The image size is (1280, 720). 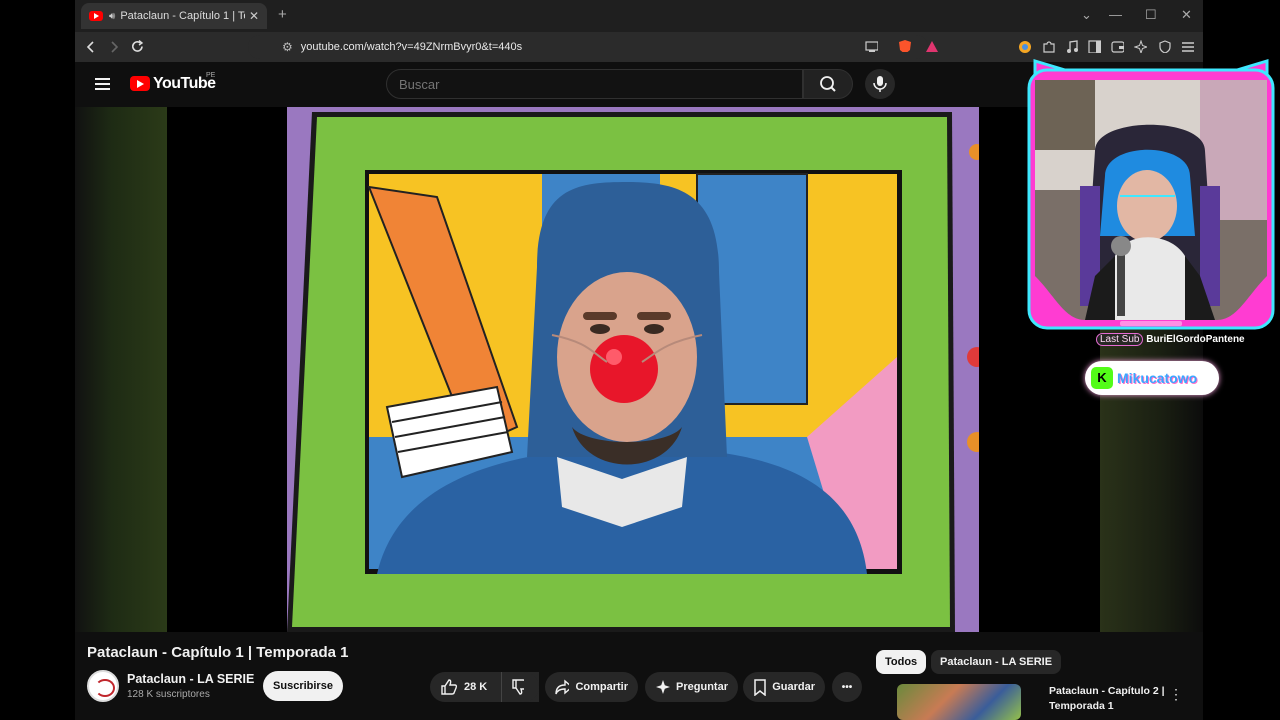 What do you see at coordinates (103, 686) in the screenshot?
I see `channel-avatar` at bounding box center [103, 686].